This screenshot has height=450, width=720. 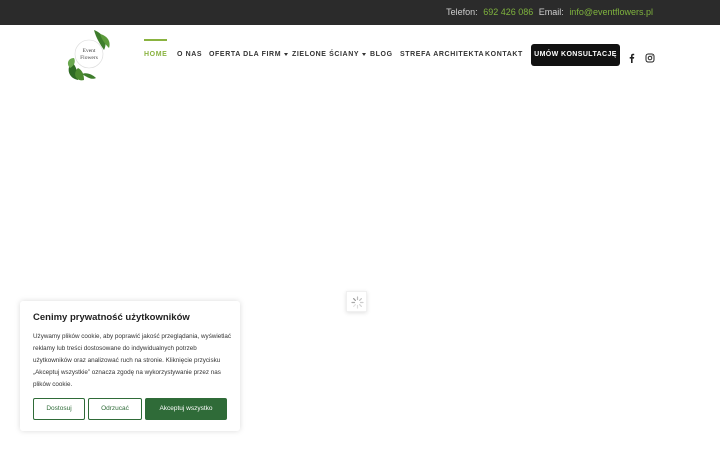 What do you see at coordinates (381, 54) in the screenshot?
I see `nav-item-blog: BLOG` at bounding box center [381, 54].